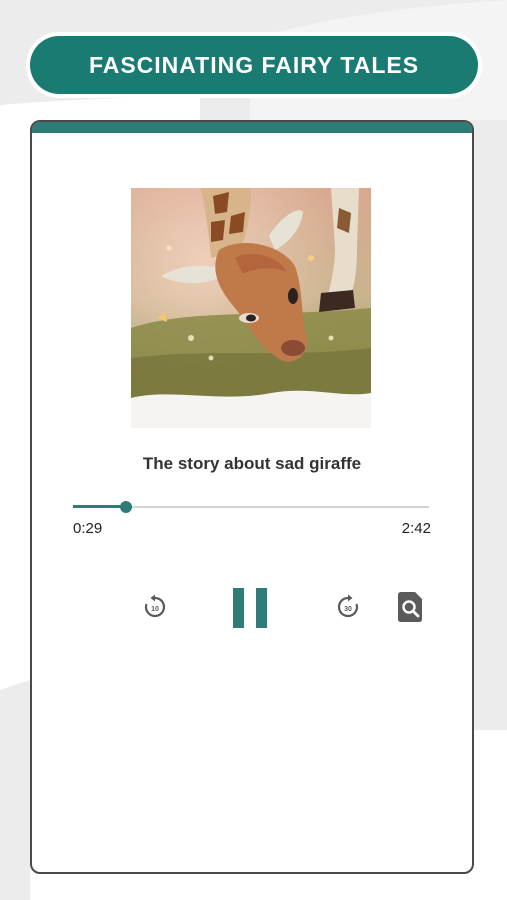  I want to click on replay-10-icon: 10, so click(155, 606).